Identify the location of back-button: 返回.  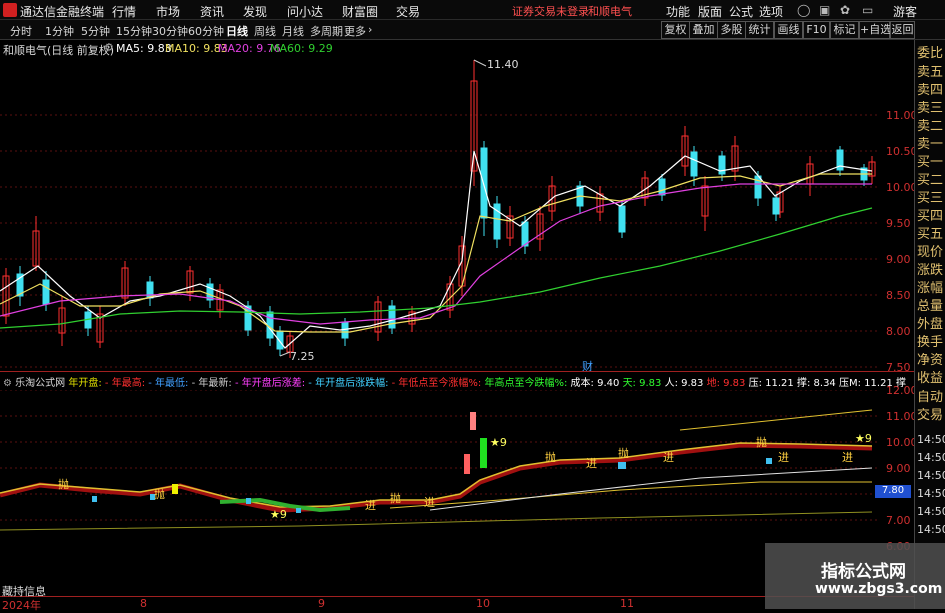
(902, 30).